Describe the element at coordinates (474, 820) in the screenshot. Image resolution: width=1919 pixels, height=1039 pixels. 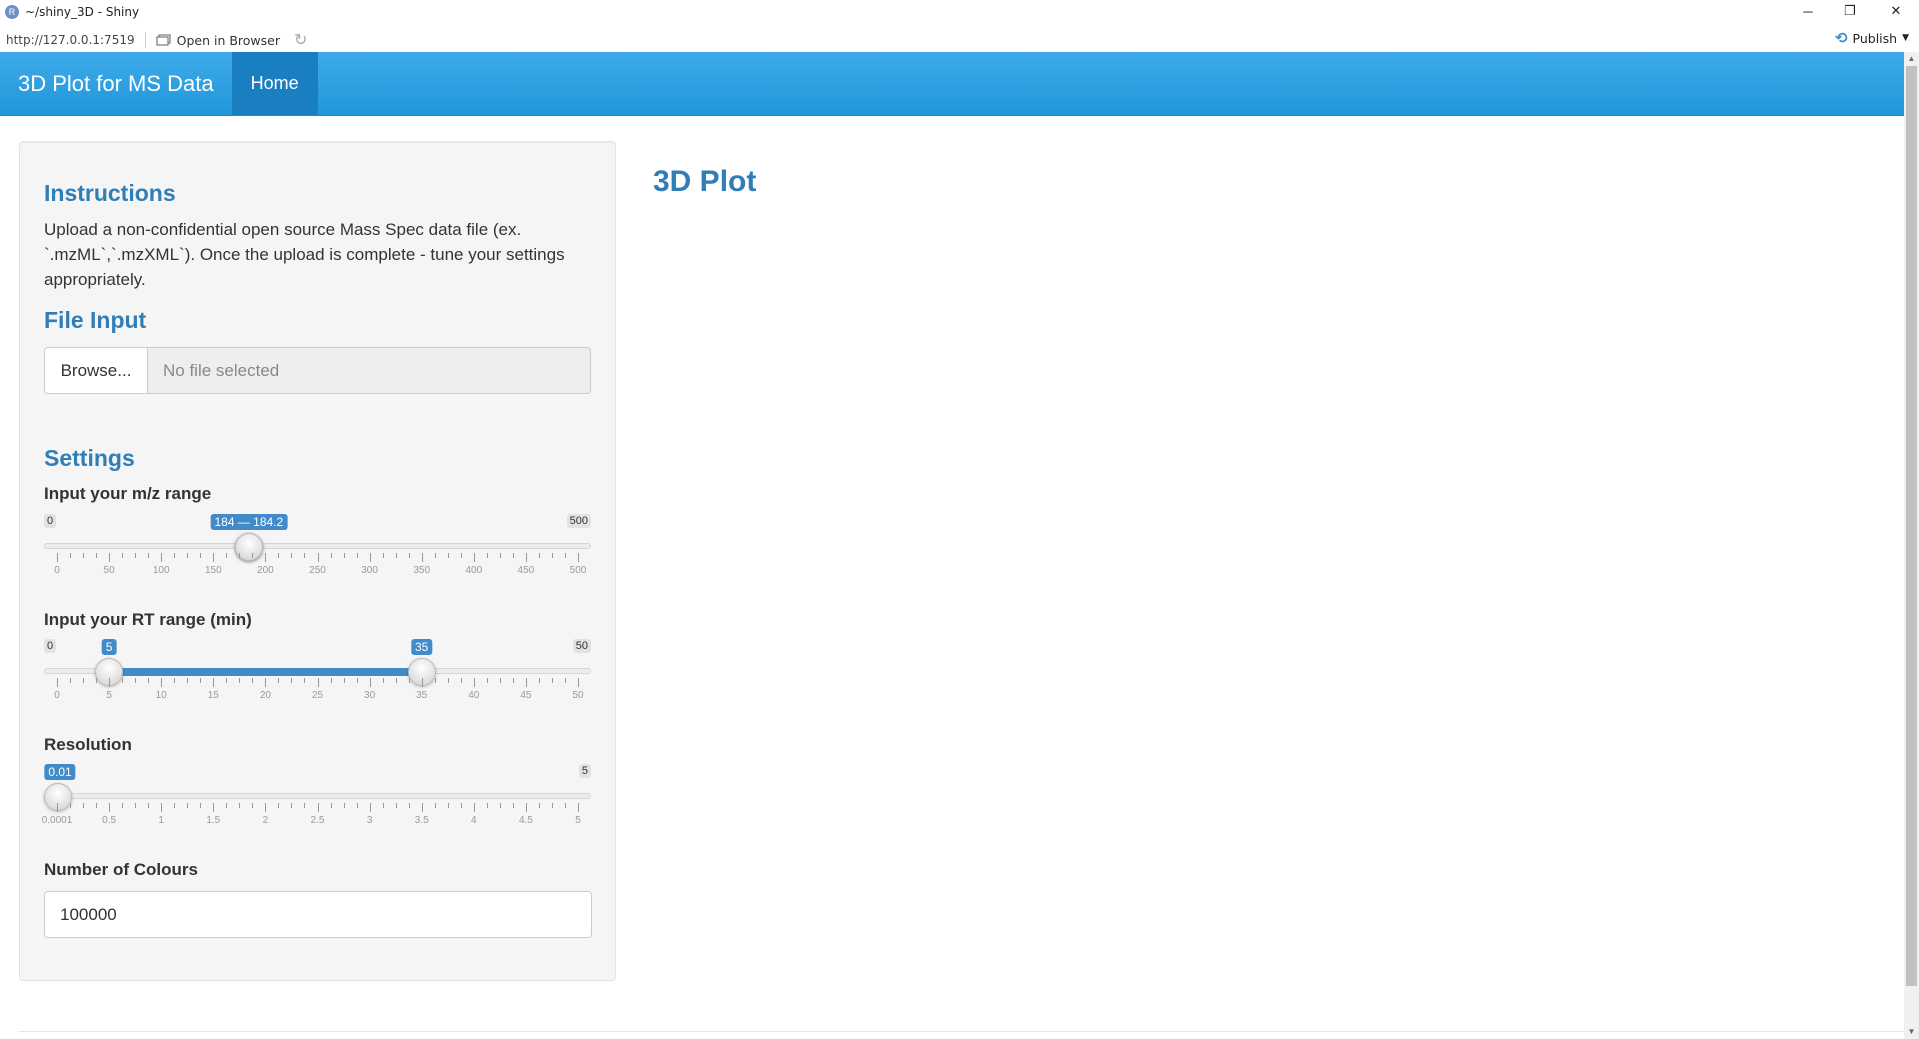
I see `slider-tick-label: 4` at that location.